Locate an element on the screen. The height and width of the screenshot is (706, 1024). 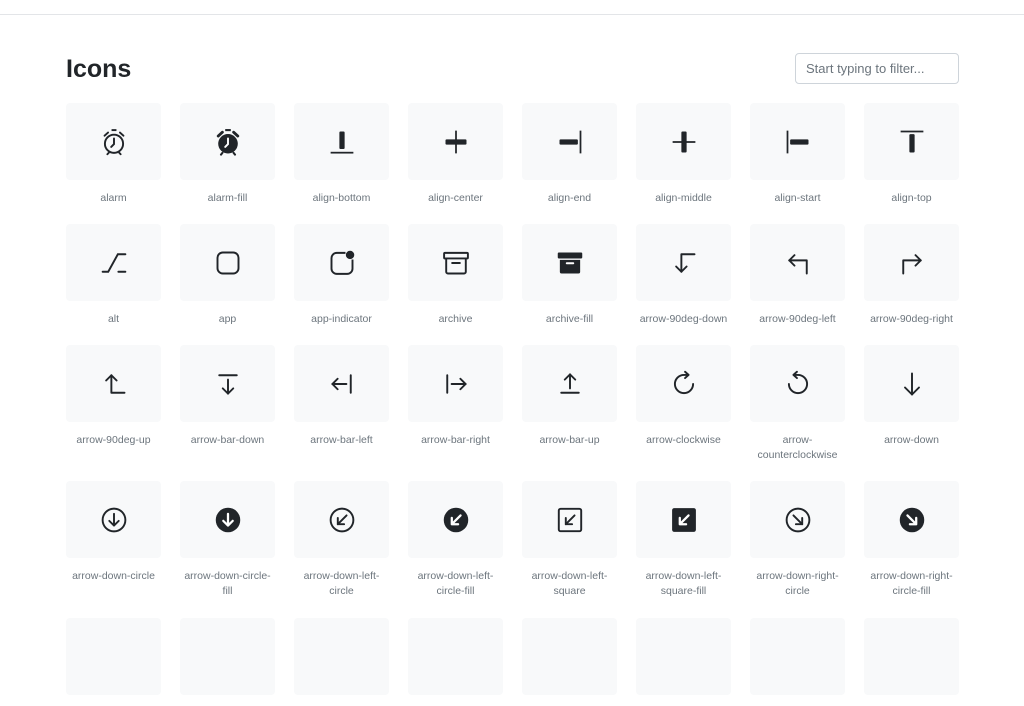
icon-tile: align-bottom is located at coordinates (341, 154).